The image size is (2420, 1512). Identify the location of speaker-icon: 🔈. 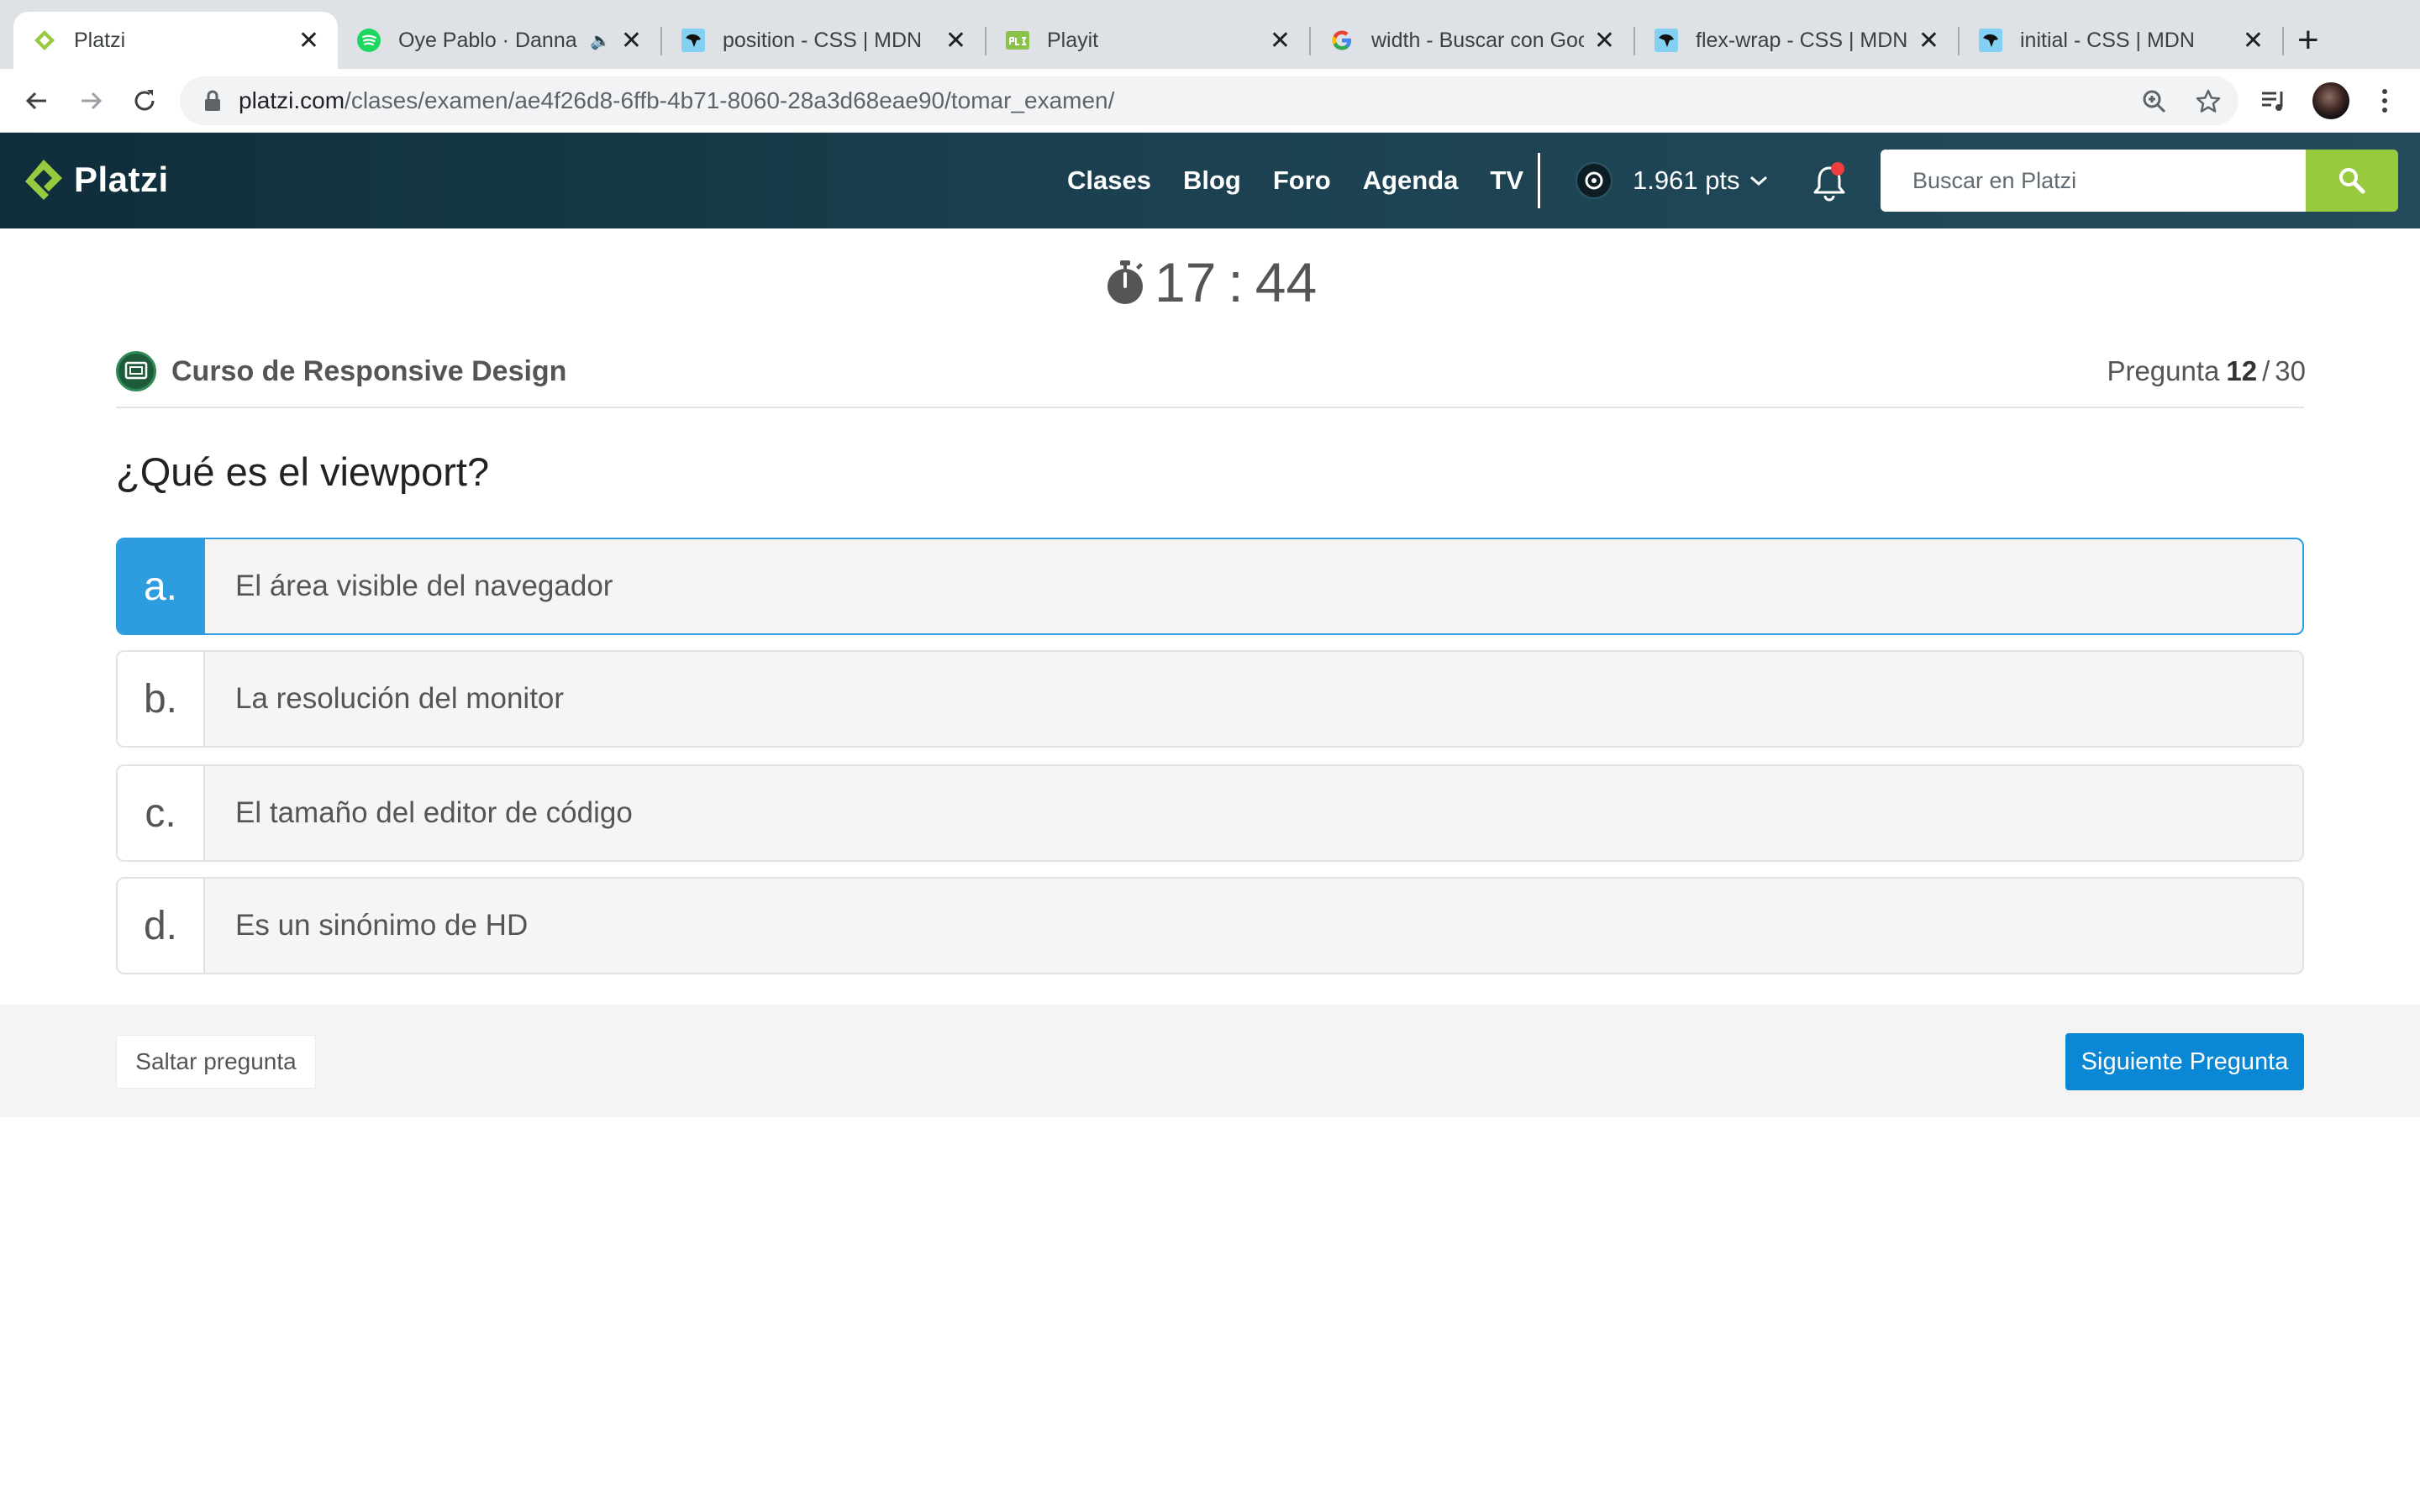
(600, 40).